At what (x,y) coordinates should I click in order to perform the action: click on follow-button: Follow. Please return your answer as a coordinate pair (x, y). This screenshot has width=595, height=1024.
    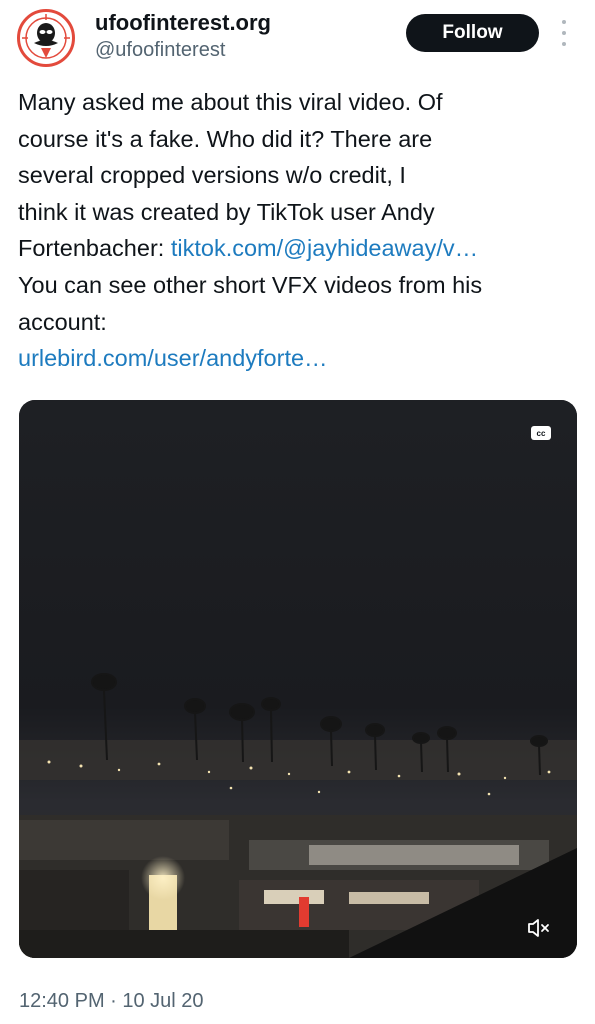
    Looking at the image, I should click on (472, 33).